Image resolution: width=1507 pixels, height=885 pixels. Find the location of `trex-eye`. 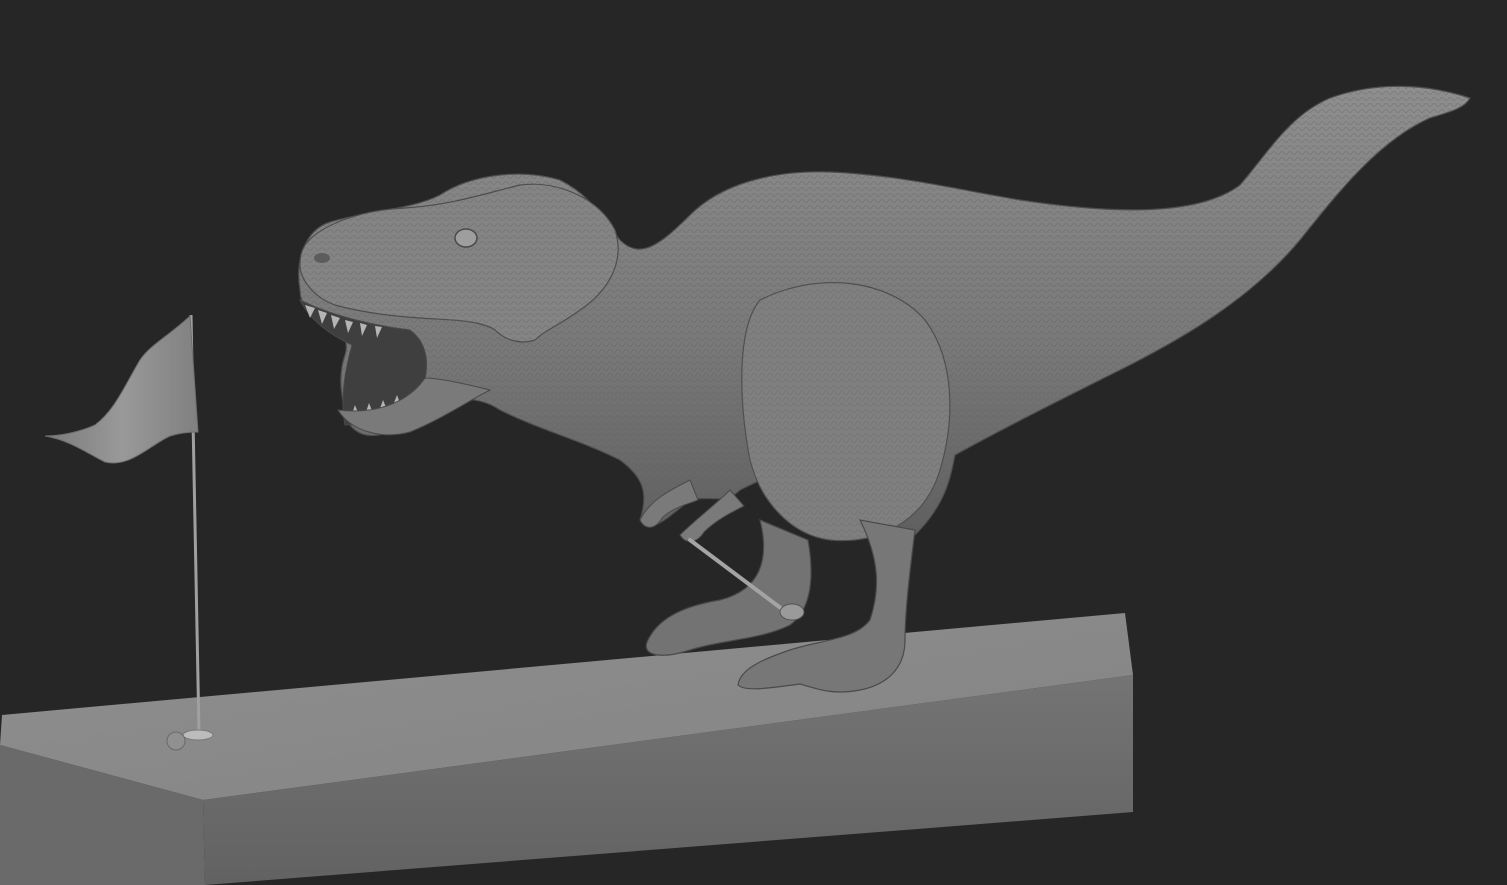

trex-eye is located at coordinates (466, 238).